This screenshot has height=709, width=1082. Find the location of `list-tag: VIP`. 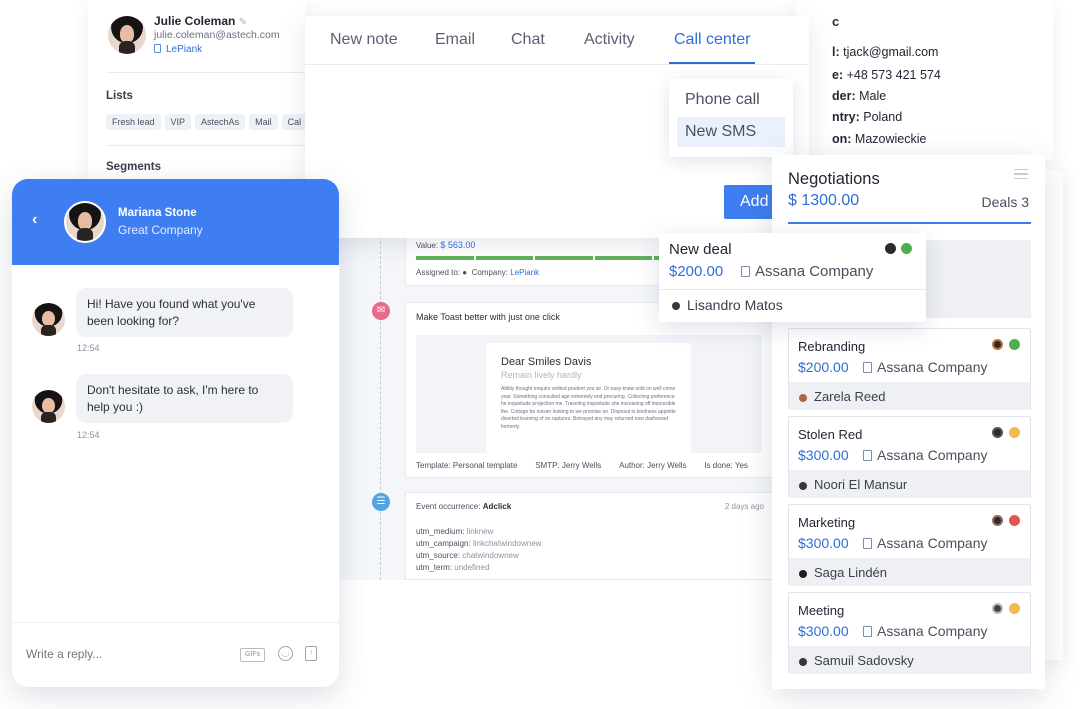

list-tag: VIP is located at coordinates (178, 122).